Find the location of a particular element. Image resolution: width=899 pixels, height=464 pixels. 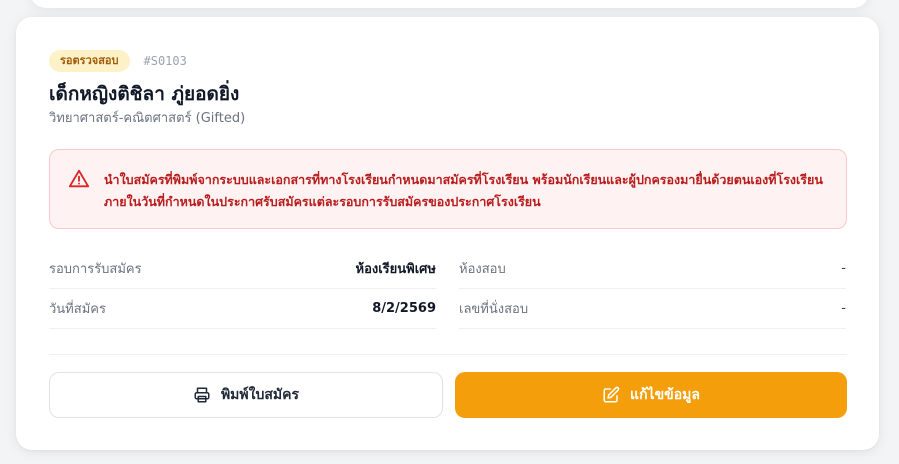

card-header: รอตรวจสอบ #S0103 is located at coordinates (118, 61).